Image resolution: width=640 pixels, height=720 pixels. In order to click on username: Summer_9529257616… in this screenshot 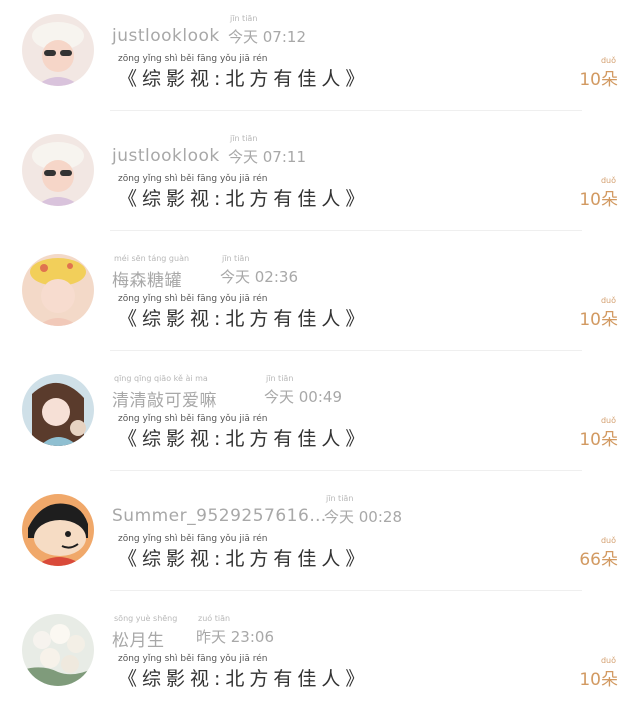, I will do `click(219, 516)`.